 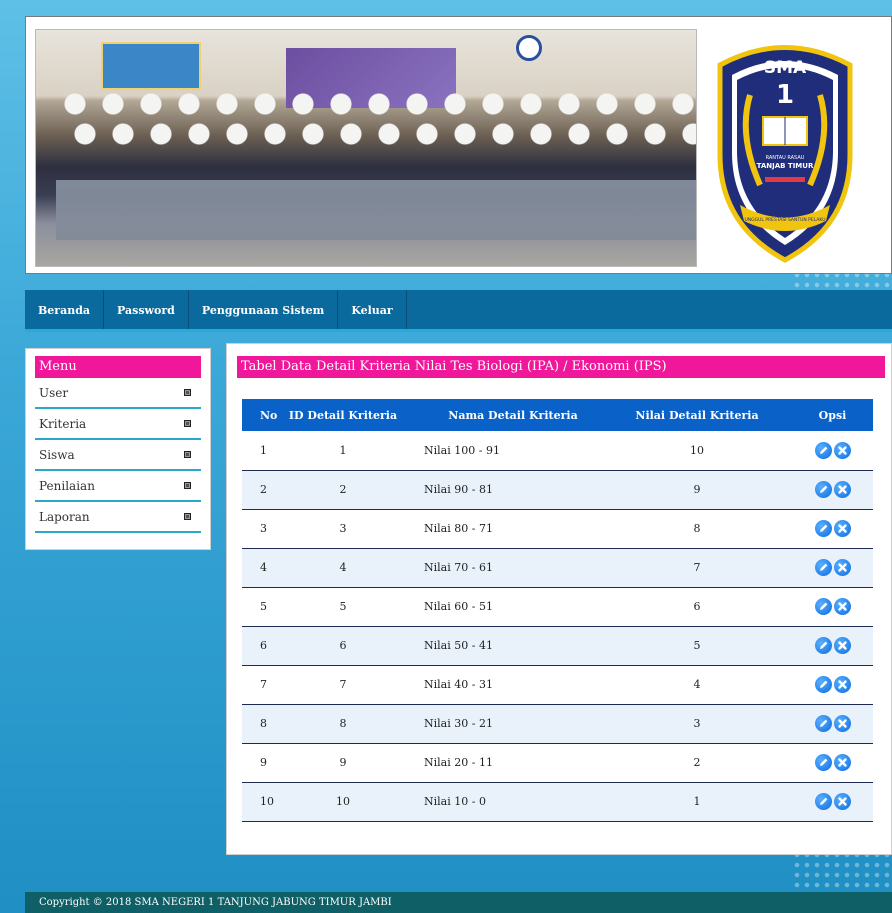 I want to click on col-header-nilai: Nilai Detail Kriteria, so click(x=697, y=415).